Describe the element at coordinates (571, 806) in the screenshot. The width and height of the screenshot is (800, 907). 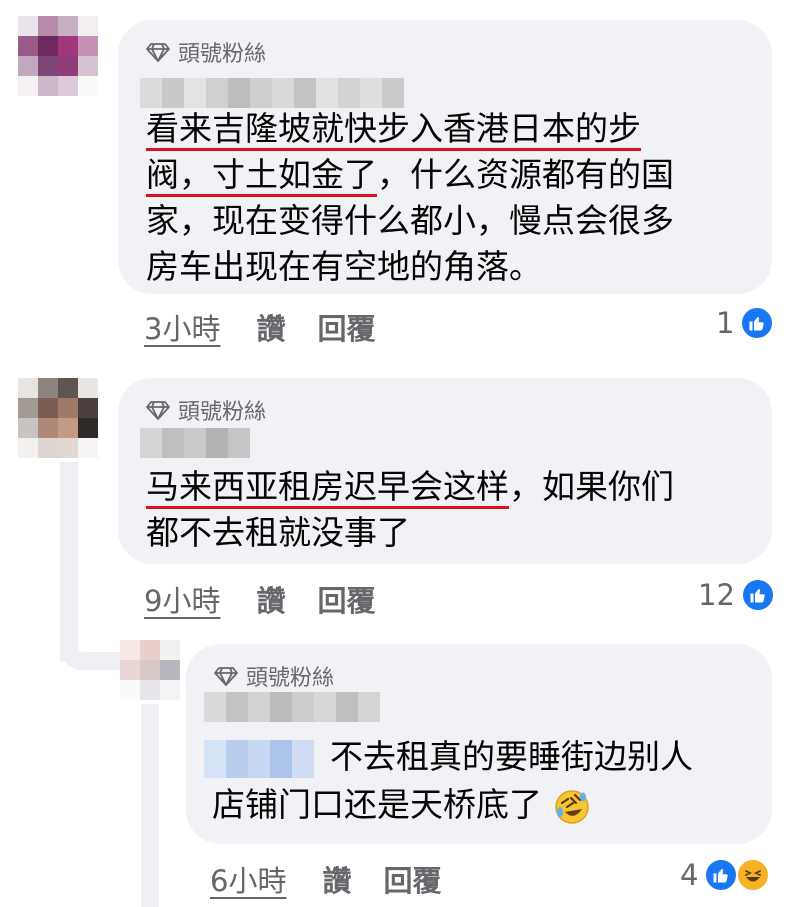
I see `rolling-laughing-emoji-icon` at that location.